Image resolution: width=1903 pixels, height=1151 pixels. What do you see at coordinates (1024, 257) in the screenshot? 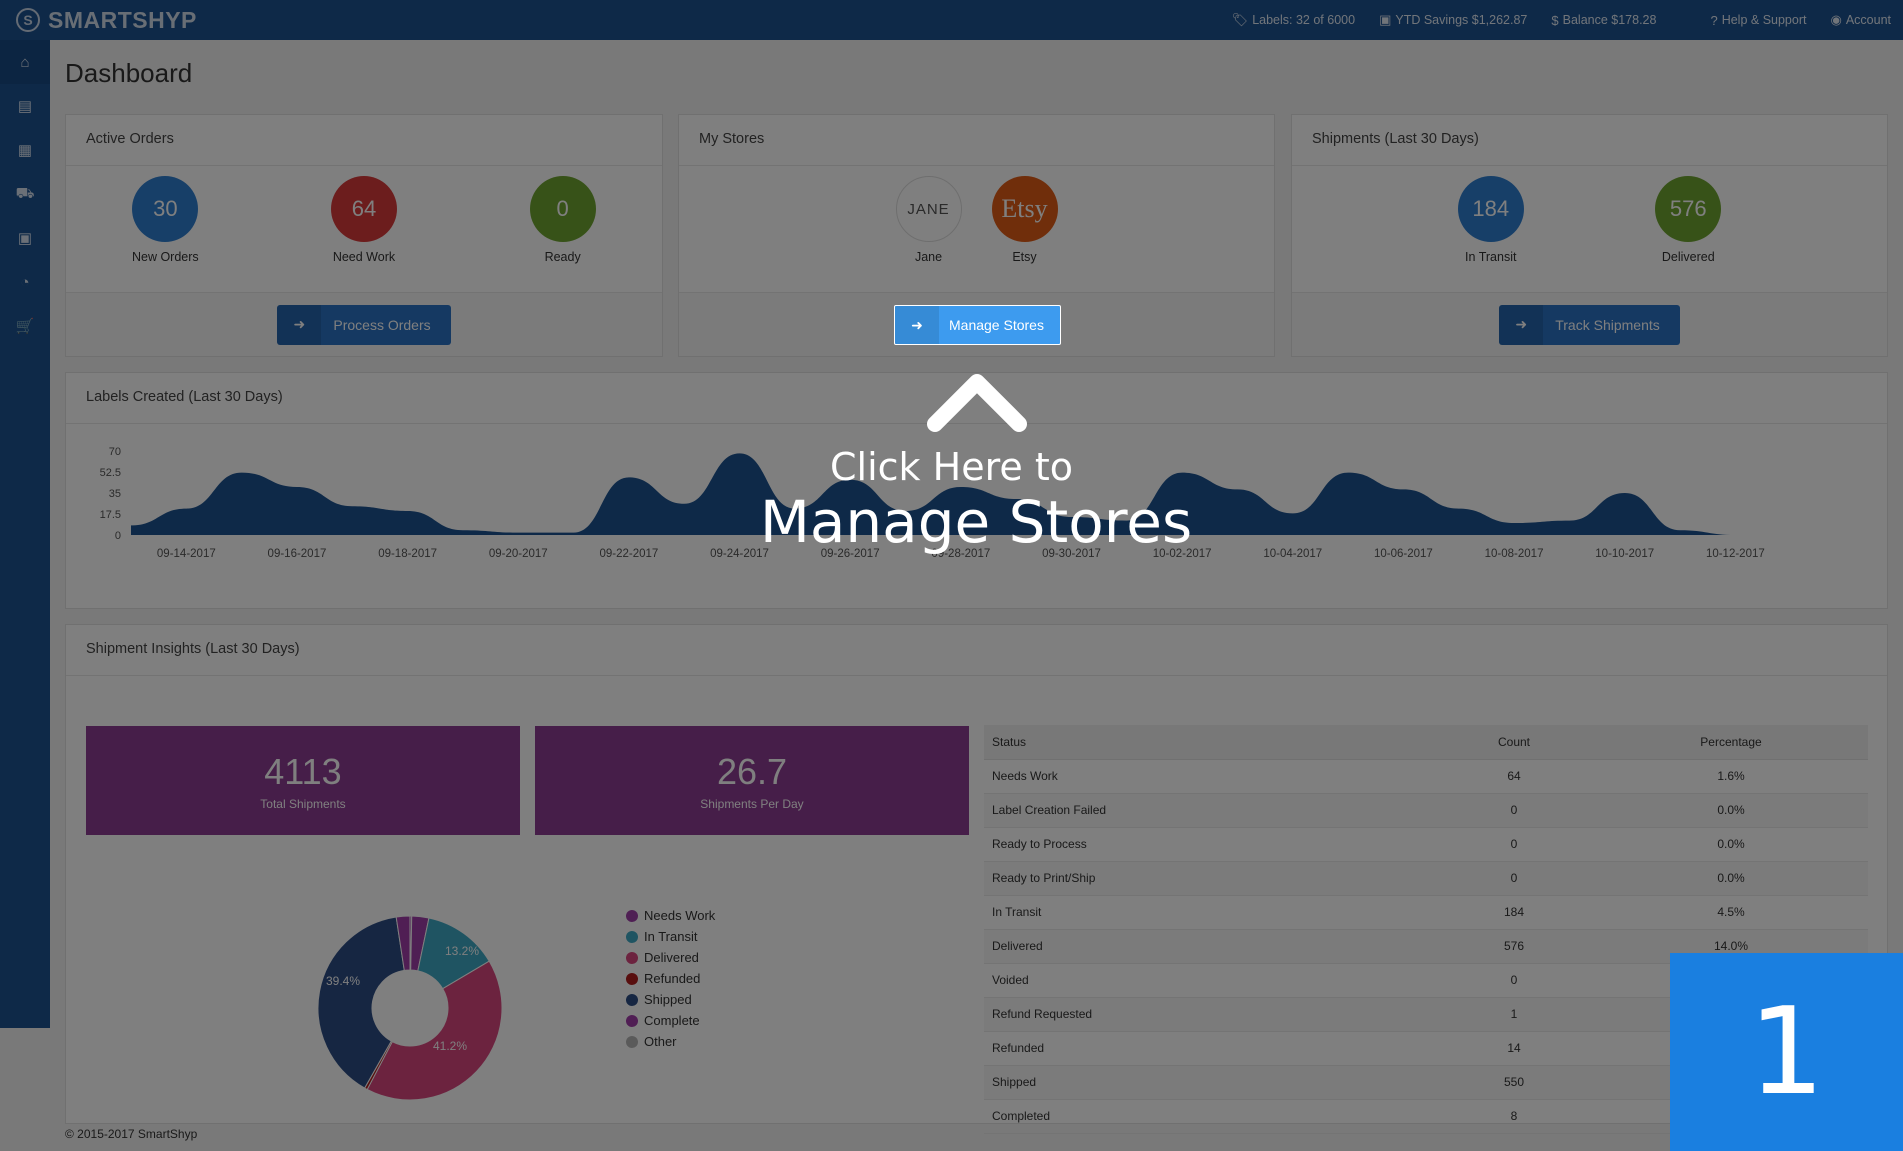
I see `store-etsy-label: Etsy` at bounding box center [1024, 257].